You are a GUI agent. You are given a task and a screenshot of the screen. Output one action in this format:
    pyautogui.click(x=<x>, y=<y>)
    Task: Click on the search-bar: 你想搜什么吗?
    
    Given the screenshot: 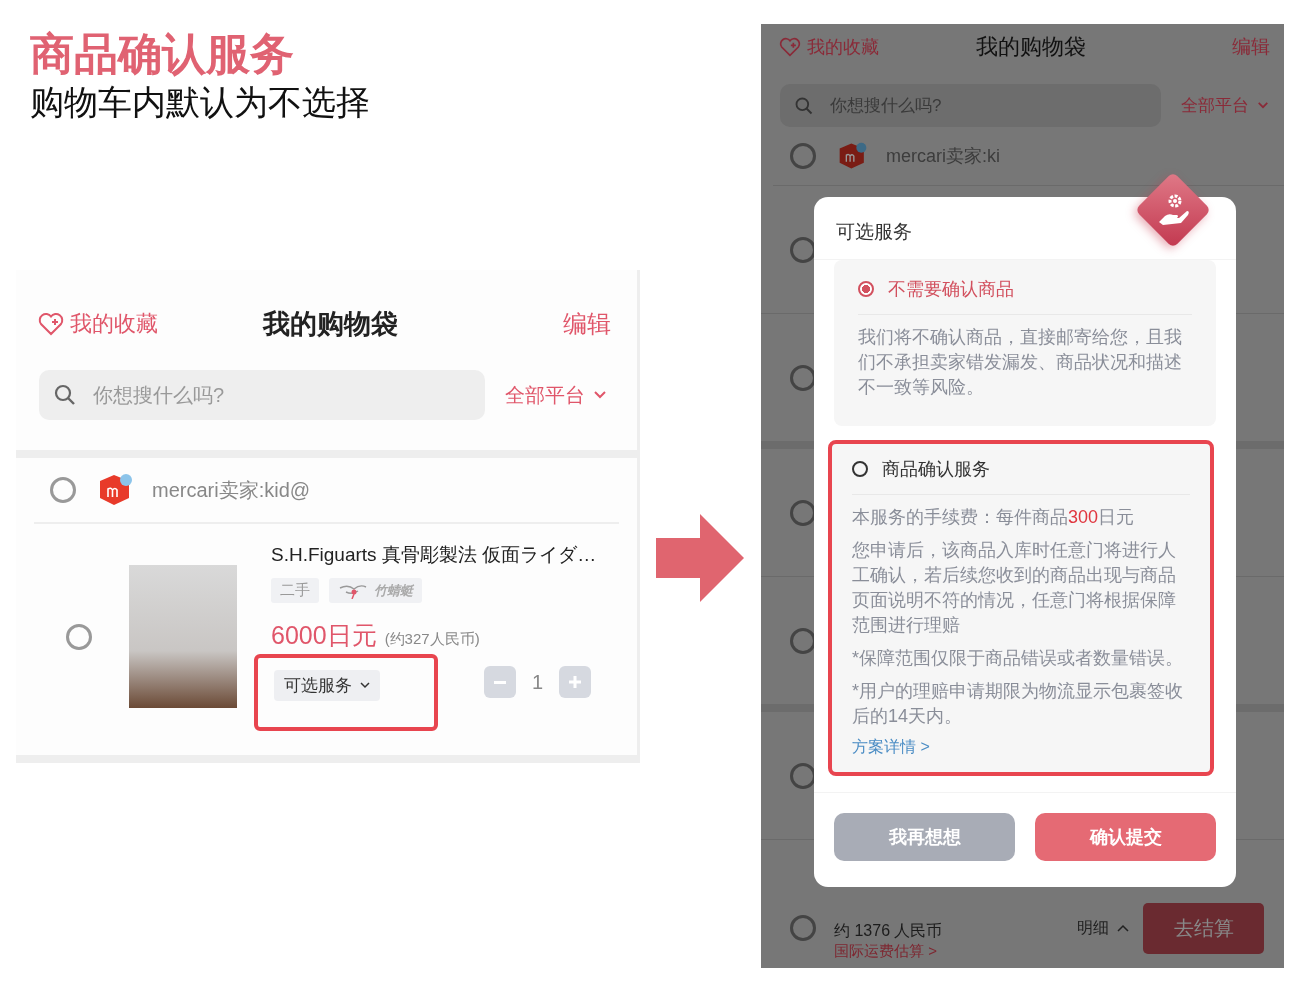 What is the action you would take?
    pyautogui.click(x=262, y=395)
    